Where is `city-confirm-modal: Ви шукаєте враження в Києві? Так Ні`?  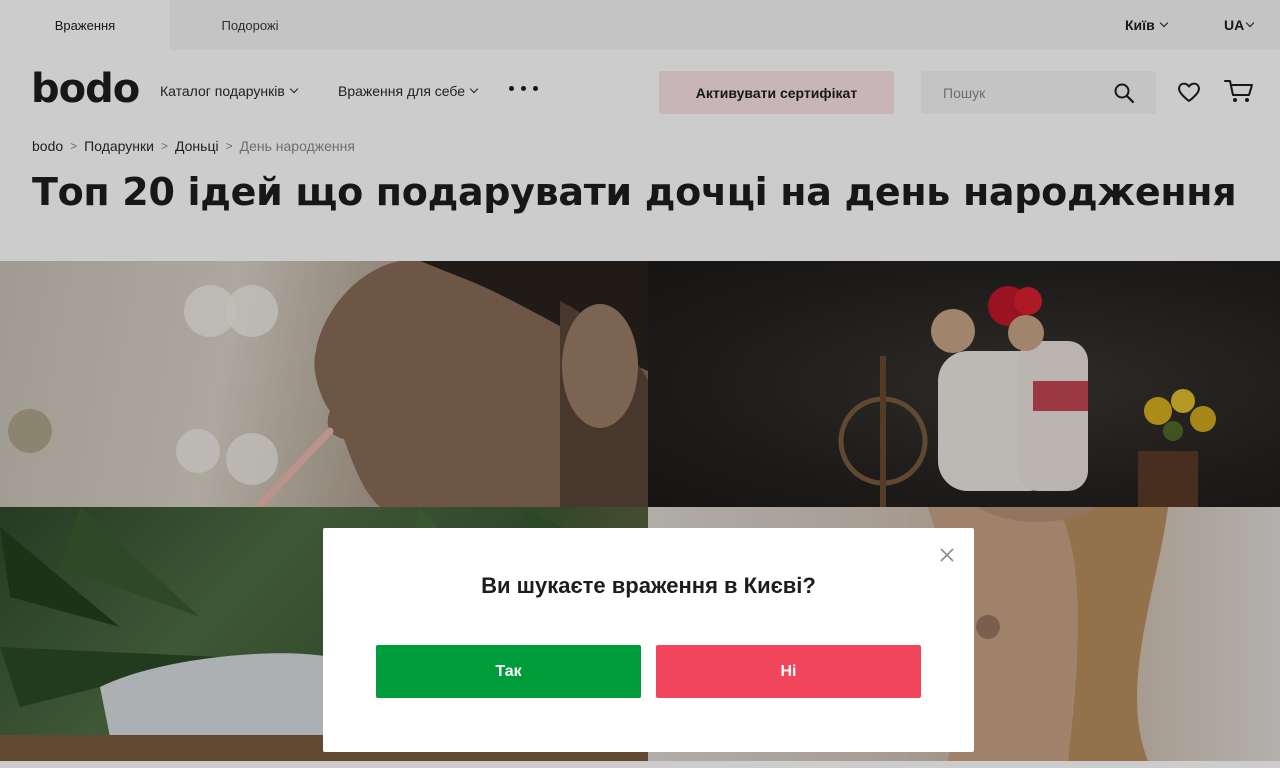 city-confirm-modal: Ви шукаєте враження в Києві? Так Ні is located at coordinates (648, 640).